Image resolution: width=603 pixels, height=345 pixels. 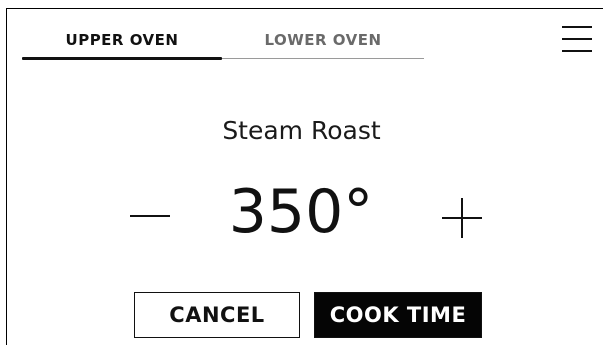 I want to click on decrease-temperature-button, so click(x=150, y=216).